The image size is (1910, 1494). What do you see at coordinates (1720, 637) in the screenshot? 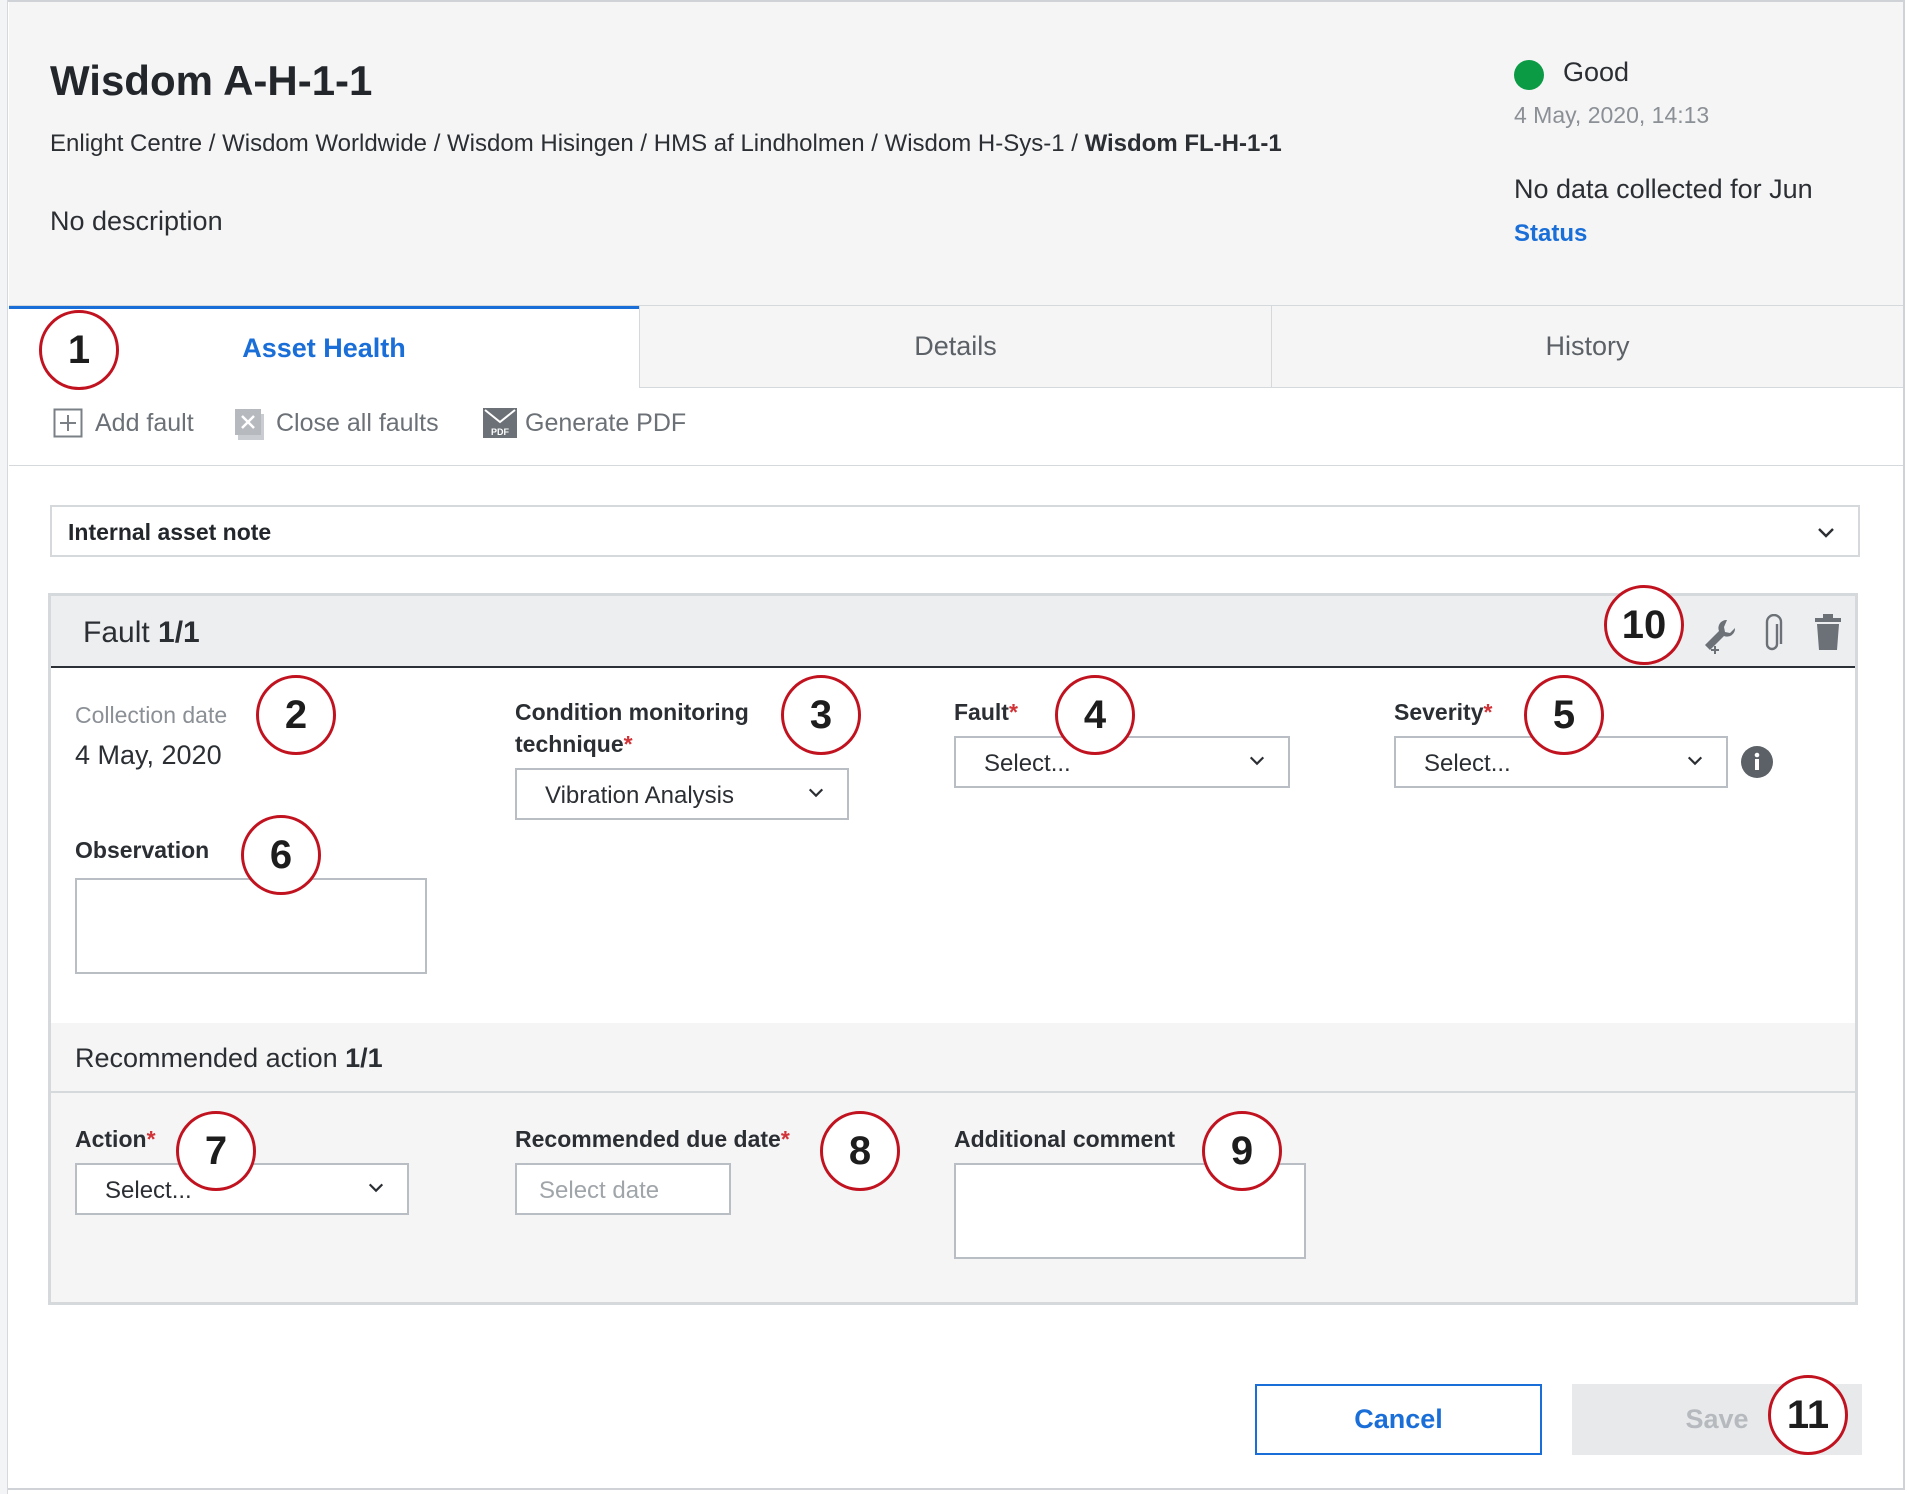
I see `wrench-icon` at bounding box center [1720, 637].